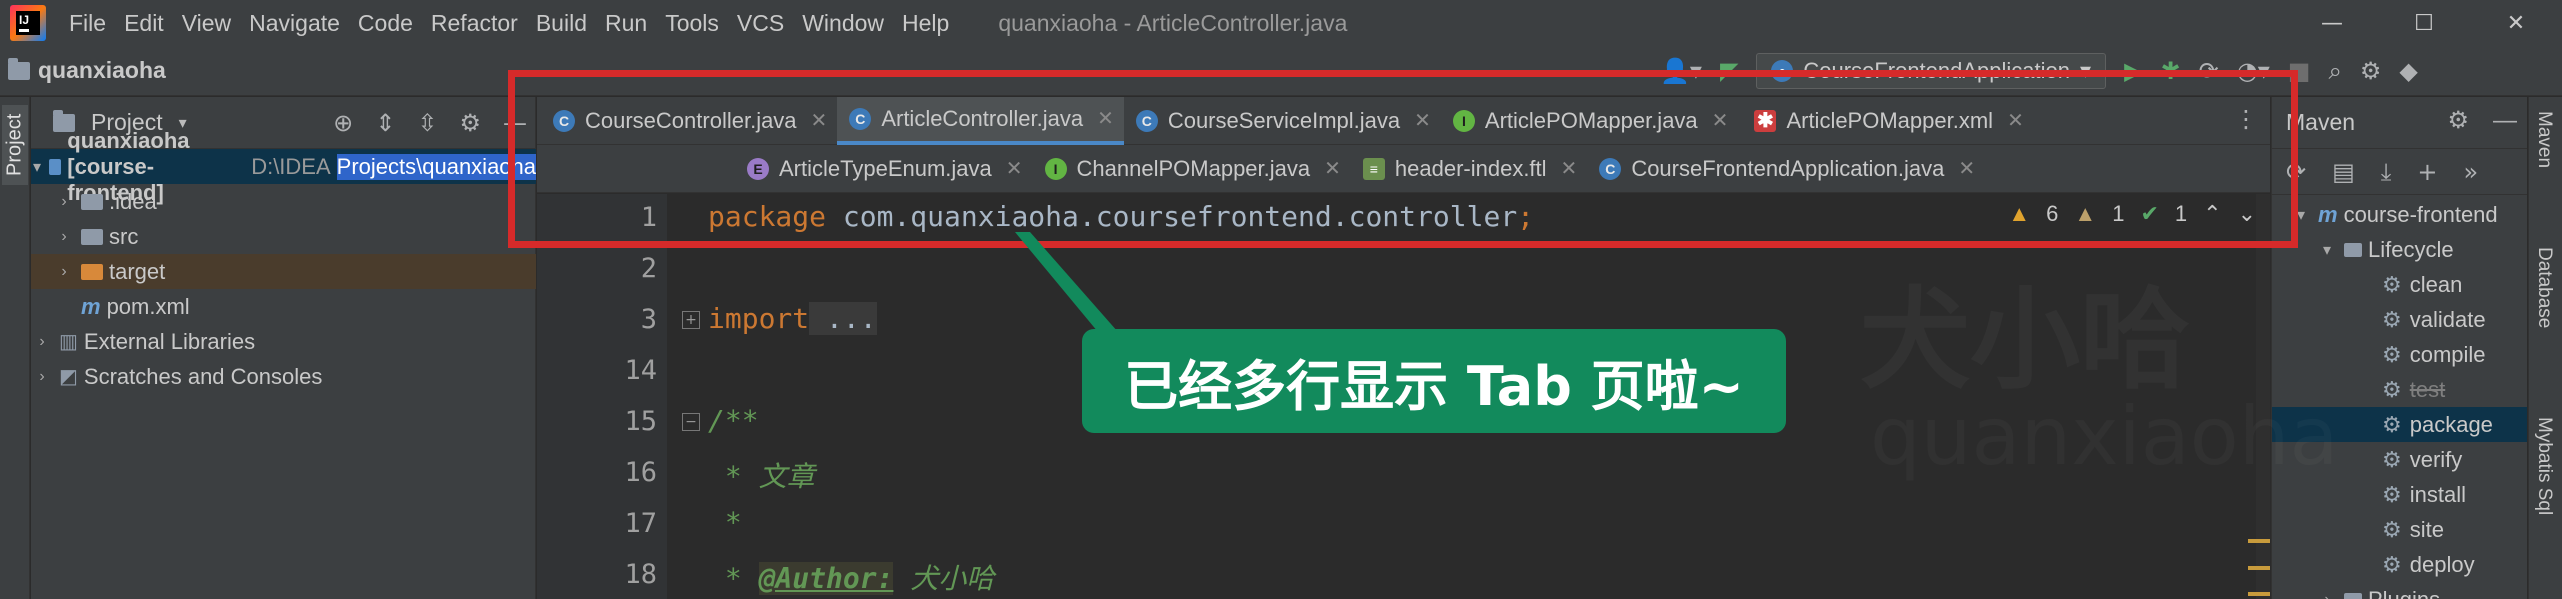 Image resolution: width=2562 pixels, height=599 pixels. Describe the element at coordinates (283, 201) in the screenshot. I see `tree-item-idea: › .idea` at that location.